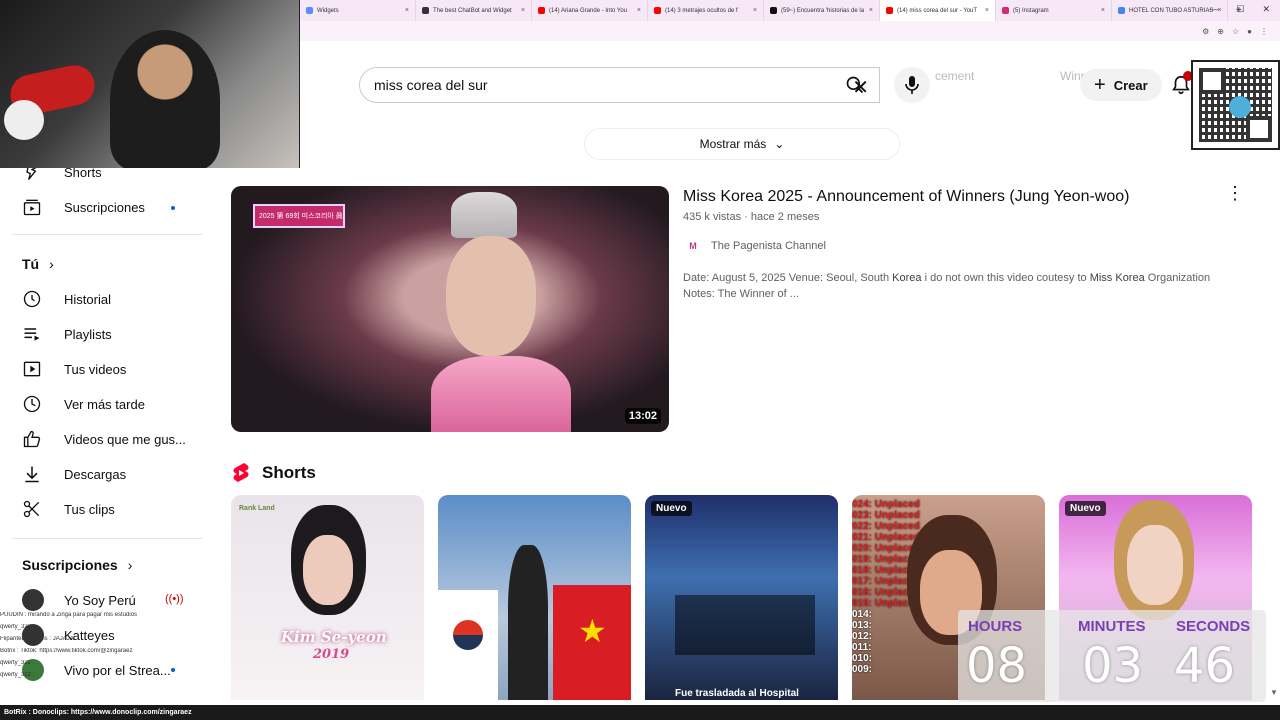 This screenshot has width=1280, height=720. I want to click on short-thumbnail-crowd, so click(745, 625).